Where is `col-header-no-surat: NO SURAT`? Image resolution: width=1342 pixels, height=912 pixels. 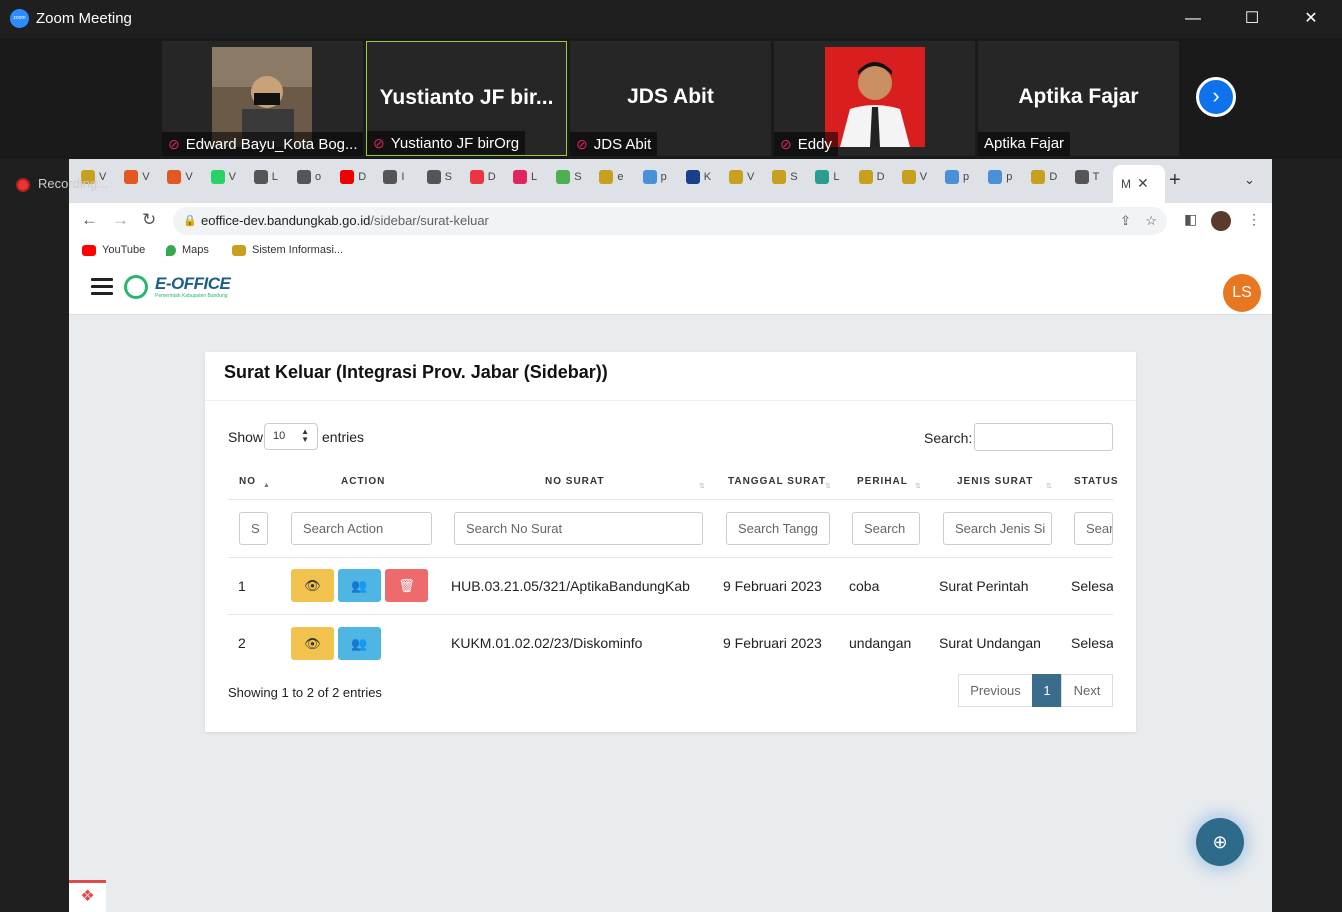 col-header-no-surat: NO SURAT is located at coordinates (574, 481).